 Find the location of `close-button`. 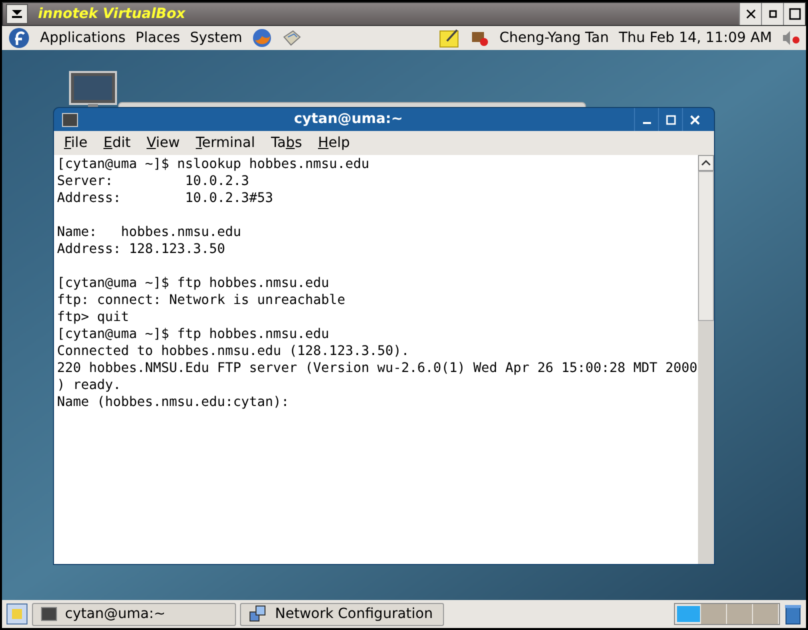

close-button is located at coordinates (750, 14).